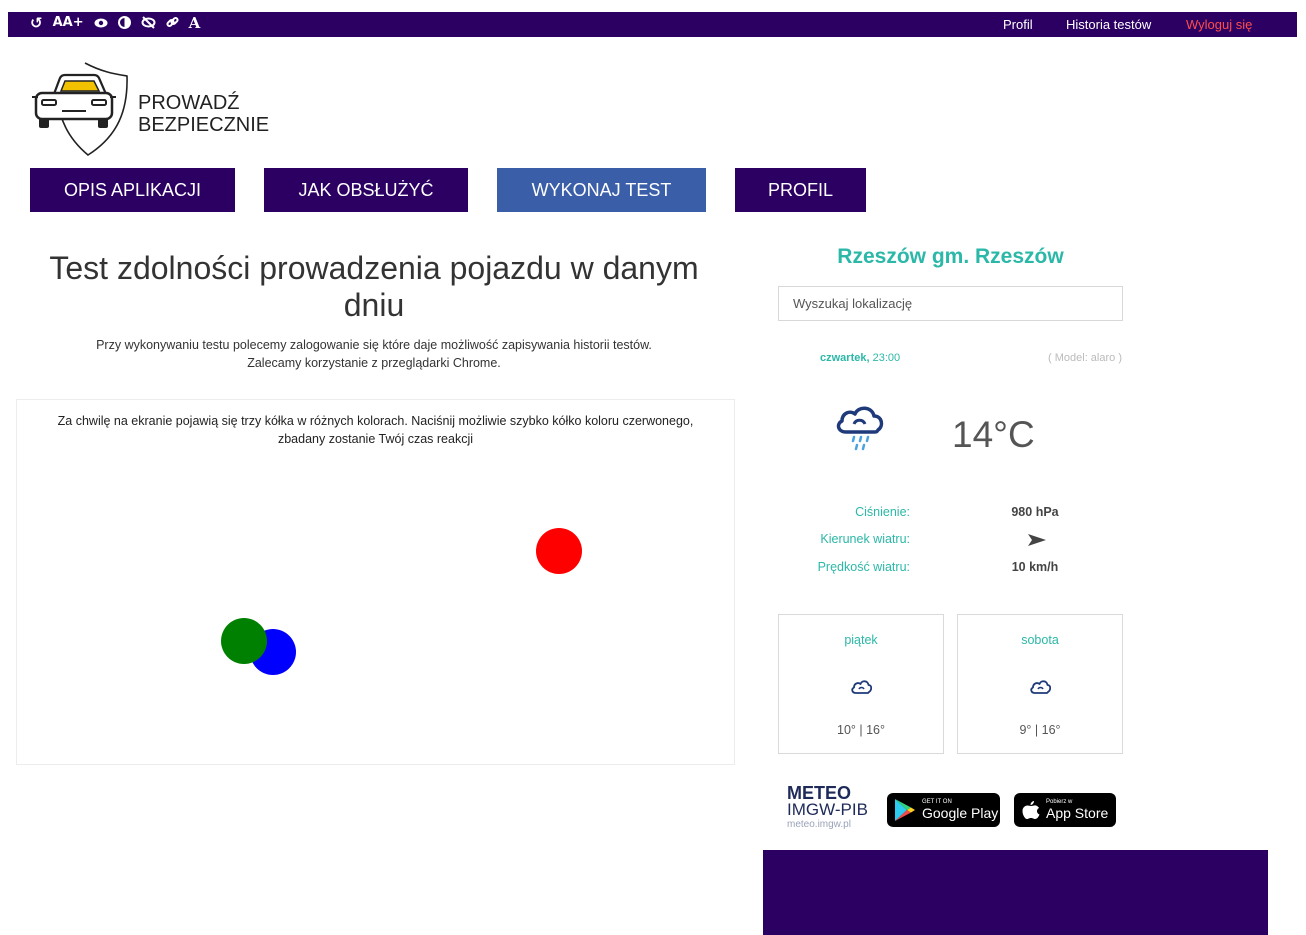 The image size is (1306, 935). Describe the element at coordinates (861, 730) in the screenshot. I see `forecast-temps: 10° | 16°` at that location.